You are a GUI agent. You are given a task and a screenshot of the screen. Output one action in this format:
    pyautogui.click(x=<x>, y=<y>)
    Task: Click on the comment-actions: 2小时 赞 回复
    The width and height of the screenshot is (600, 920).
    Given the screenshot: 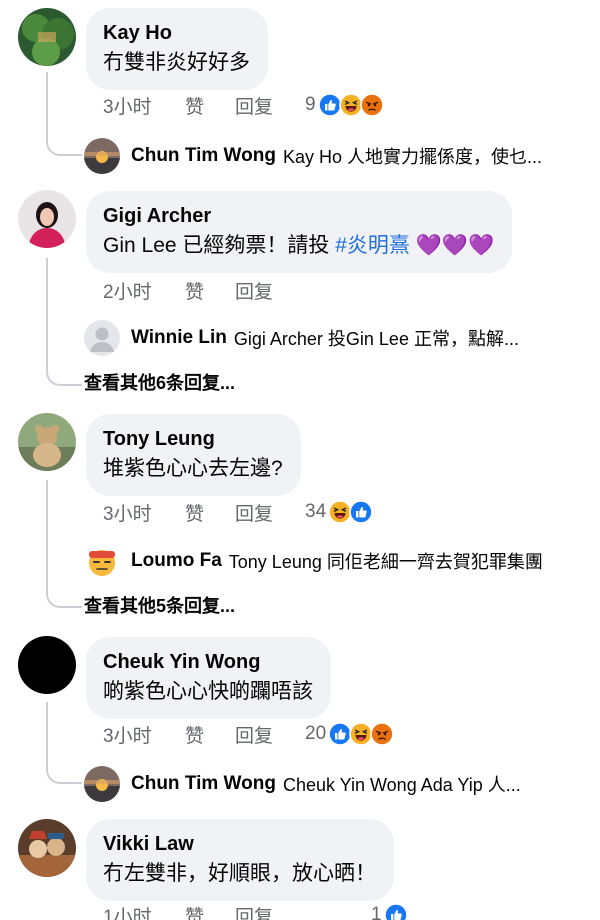 What is the action you would take?
    pyautogui.click(x=204, y=290)
    